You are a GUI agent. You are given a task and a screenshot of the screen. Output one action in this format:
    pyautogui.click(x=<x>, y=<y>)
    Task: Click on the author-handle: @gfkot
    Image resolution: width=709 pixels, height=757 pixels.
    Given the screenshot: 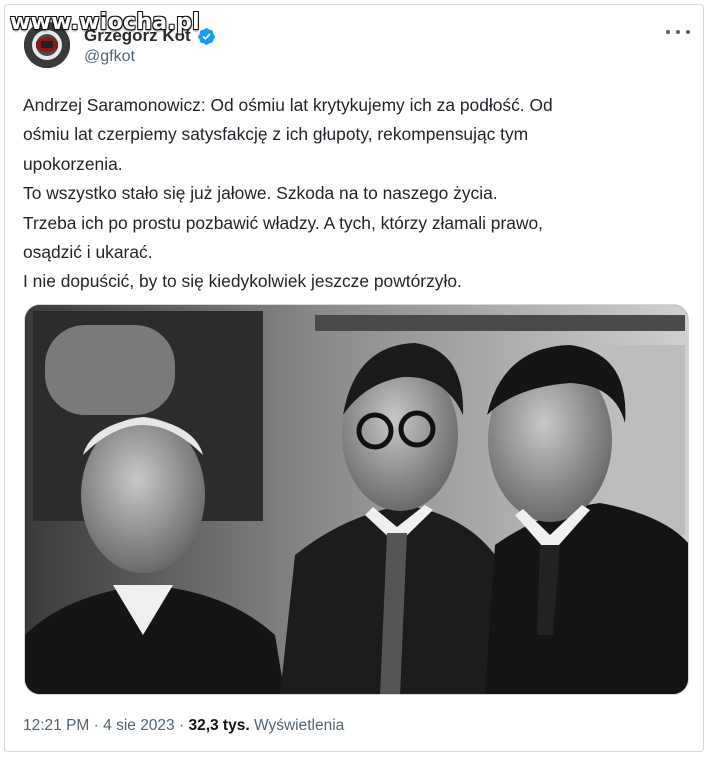 What is the action you would take?
    pyautogui.click(x=109, y=57)
    